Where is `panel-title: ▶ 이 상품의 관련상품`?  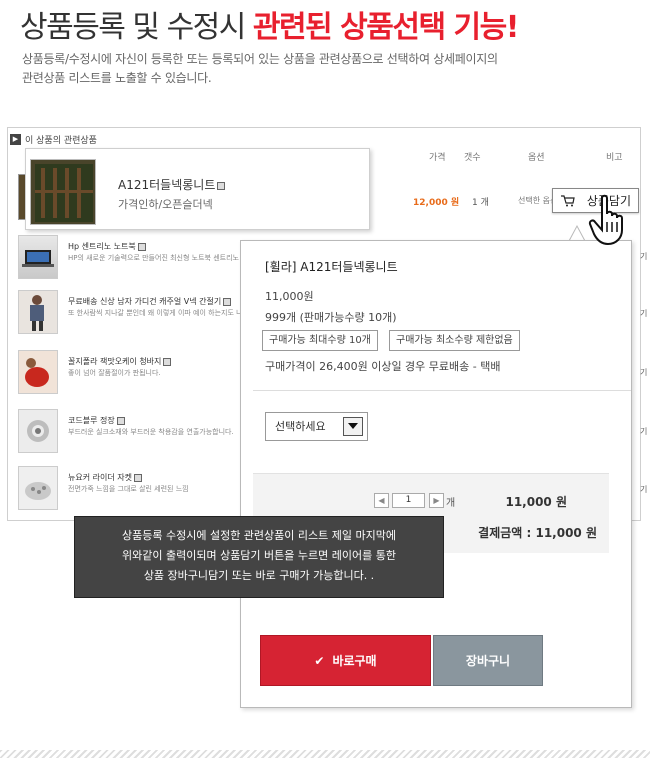
panel-title: ▶ 이 상품의 관련상품 is located at coordinates (52, 139).